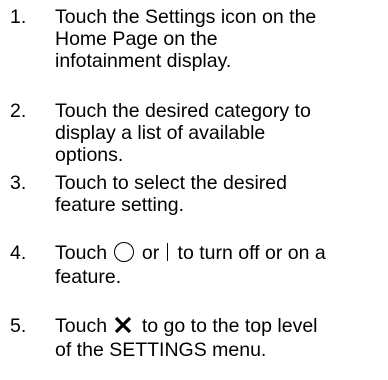 The width and height of the screenshot is (388, 380). I want to click on step-line: feature., so click(88, 277).